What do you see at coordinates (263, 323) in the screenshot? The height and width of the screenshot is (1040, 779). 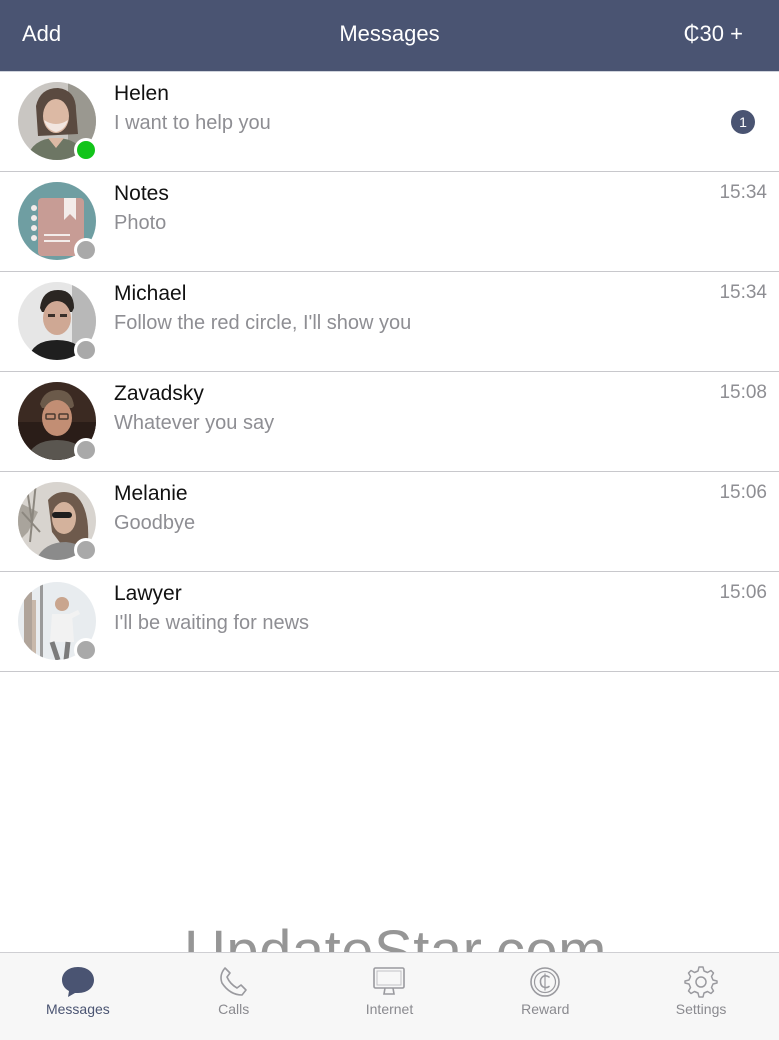 I see `message-preview: Follow the red circle, I'll show you` at bounding box center [263, 323].